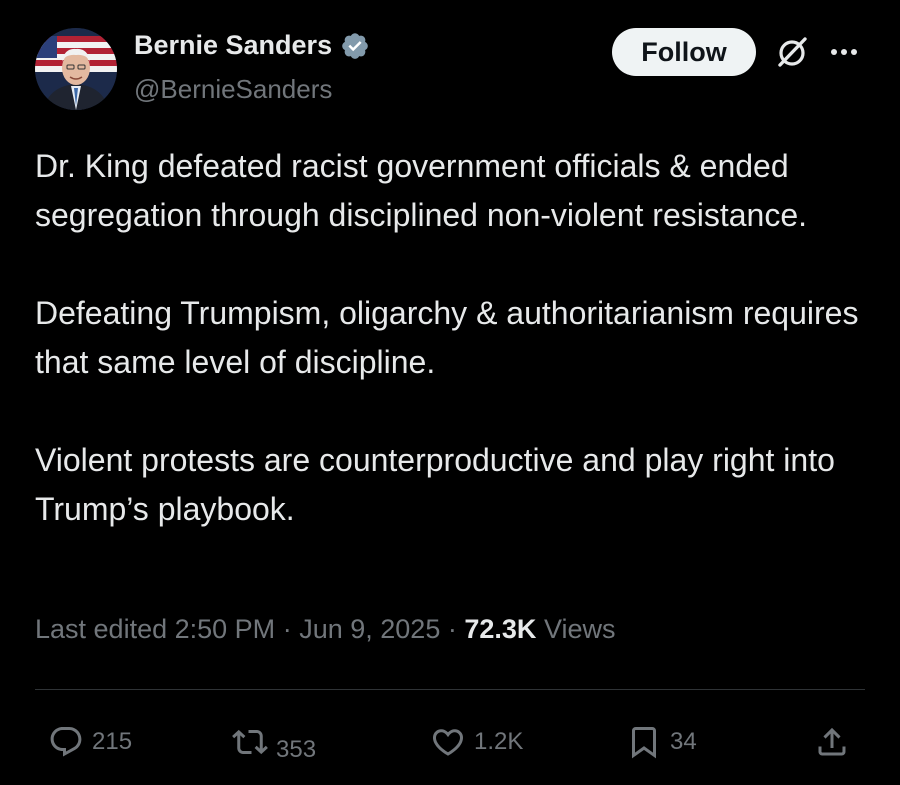 The width and height of the screenshot is (900, 785). Describe the element at coordinates (448, 742) in the screenshot. I see `heart-icon` at that location.